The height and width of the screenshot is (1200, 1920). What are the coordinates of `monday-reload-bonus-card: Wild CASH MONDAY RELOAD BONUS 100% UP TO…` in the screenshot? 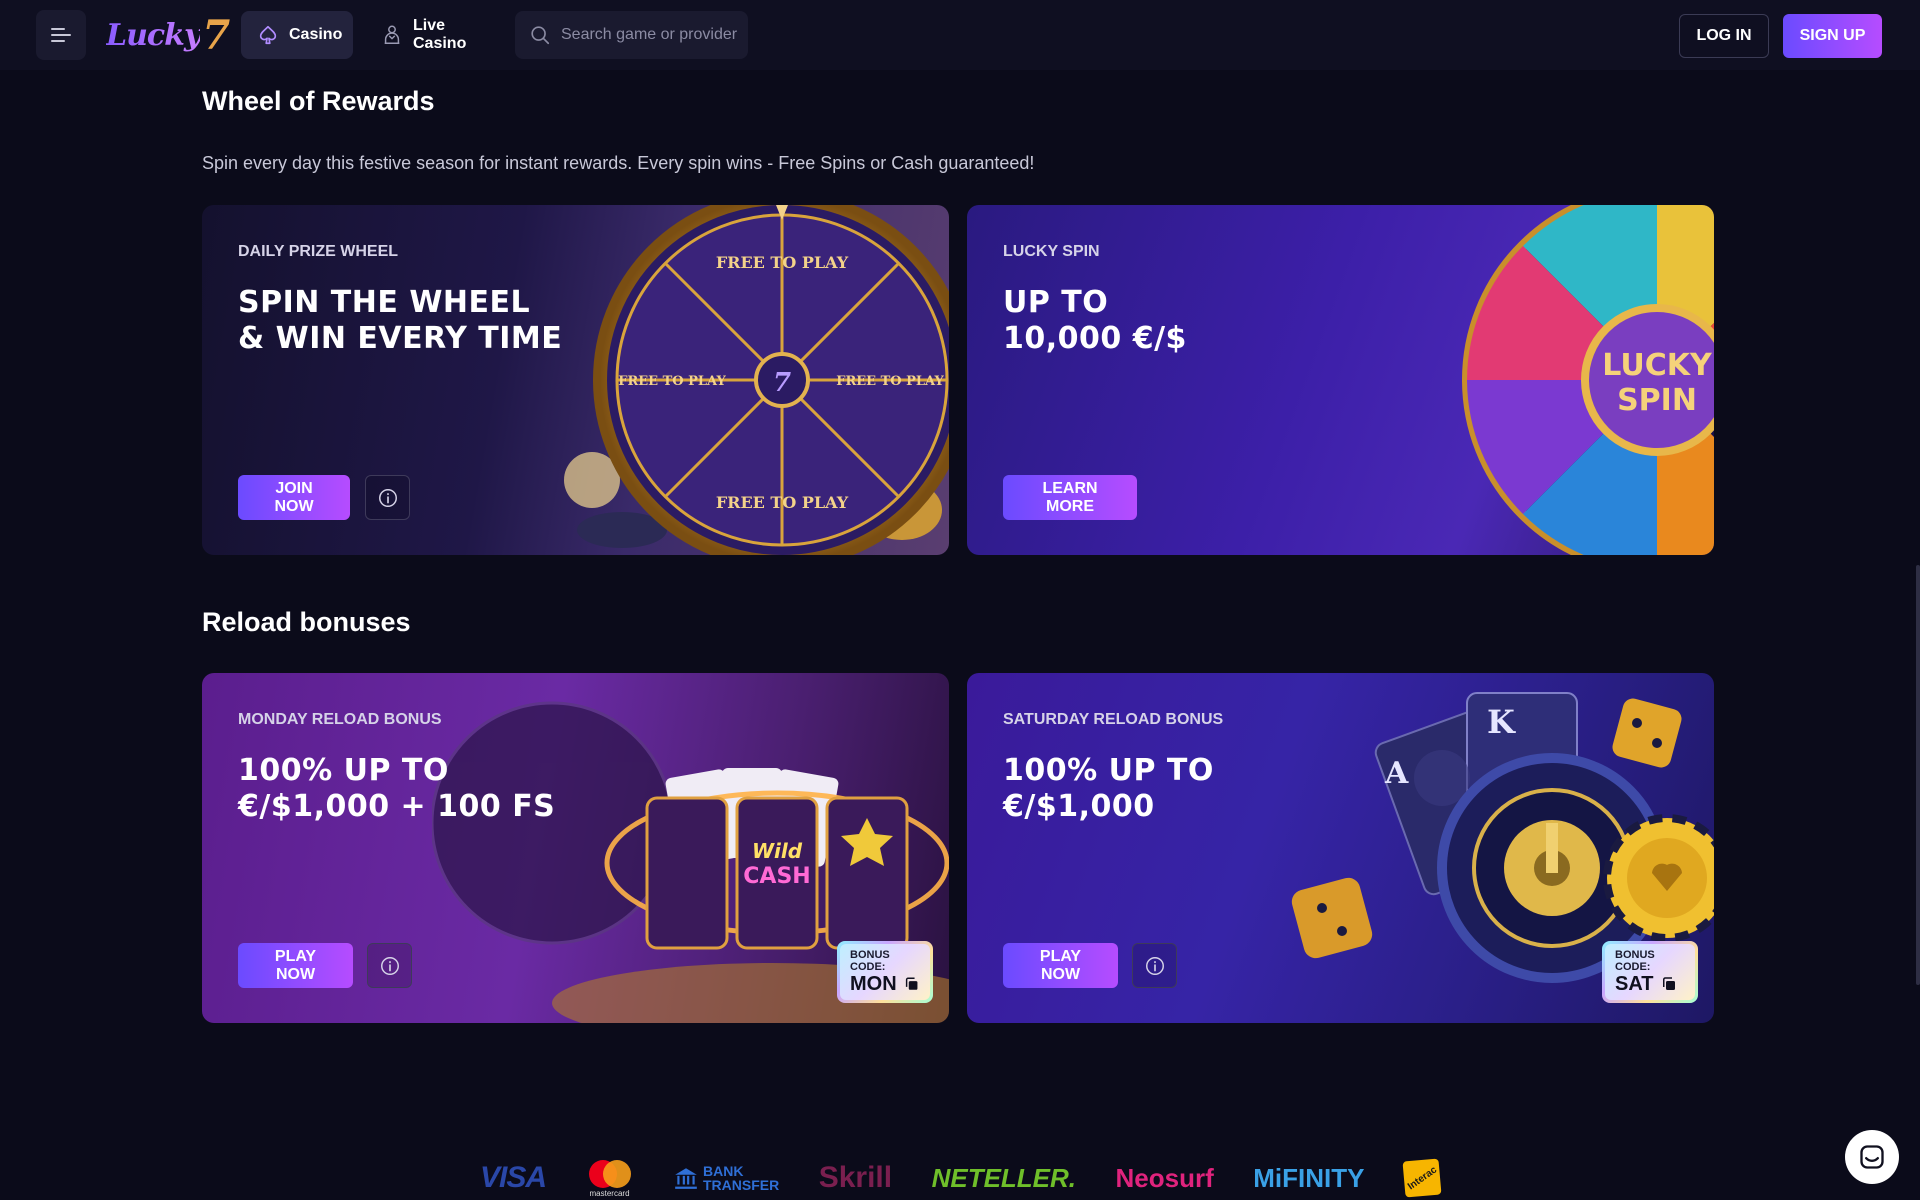 It's located at (575, 848).